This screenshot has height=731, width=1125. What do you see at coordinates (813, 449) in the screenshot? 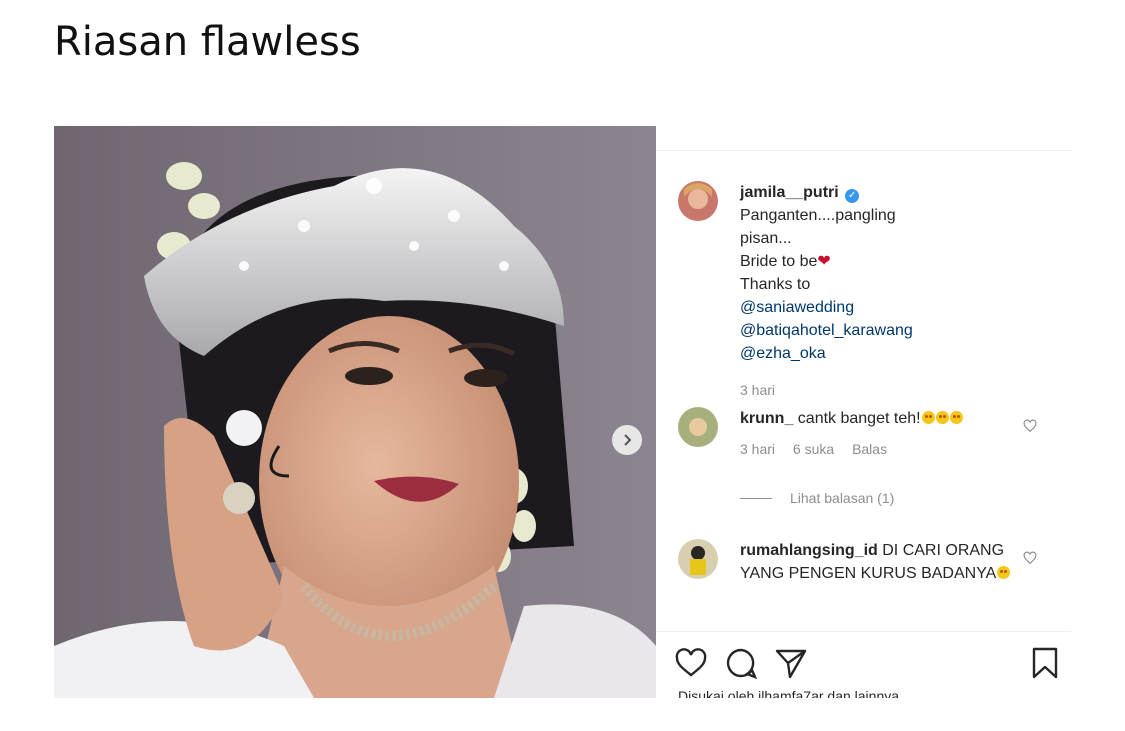
I see `comment-likes: 6 suka` at bounding box center [813, 449].